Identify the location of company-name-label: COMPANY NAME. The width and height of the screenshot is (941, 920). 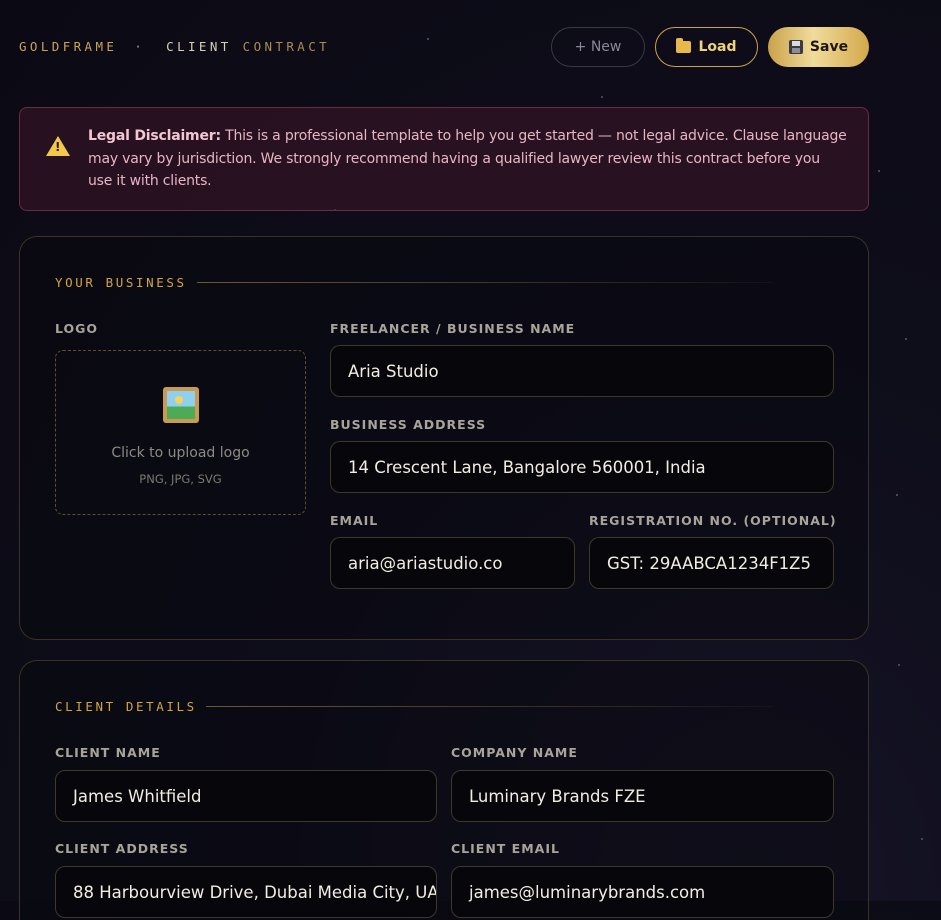
(514, 752).